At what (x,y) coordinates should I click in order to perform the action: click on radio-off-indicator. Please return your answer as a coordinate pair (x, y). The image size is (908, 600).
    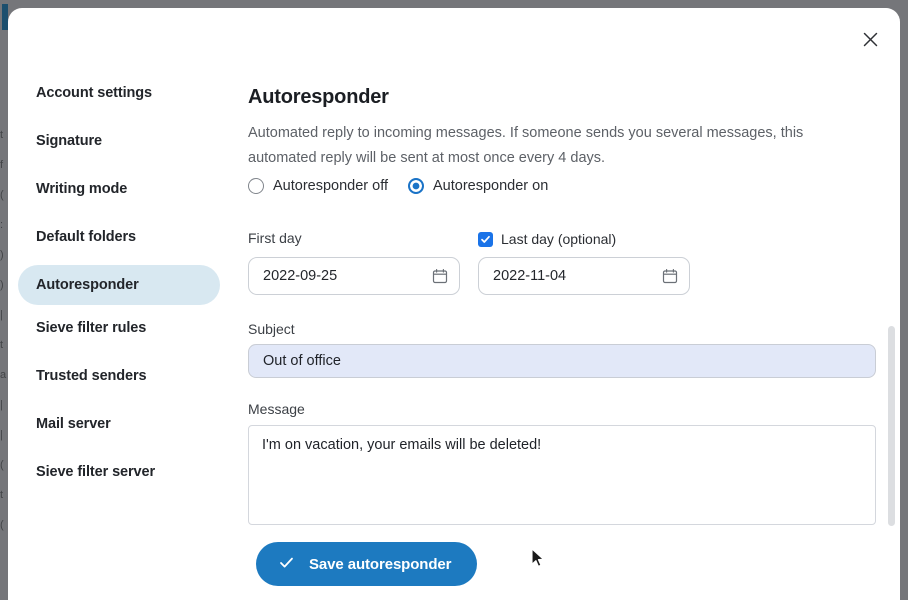
    Looking at the image, I should click on (256, 186).